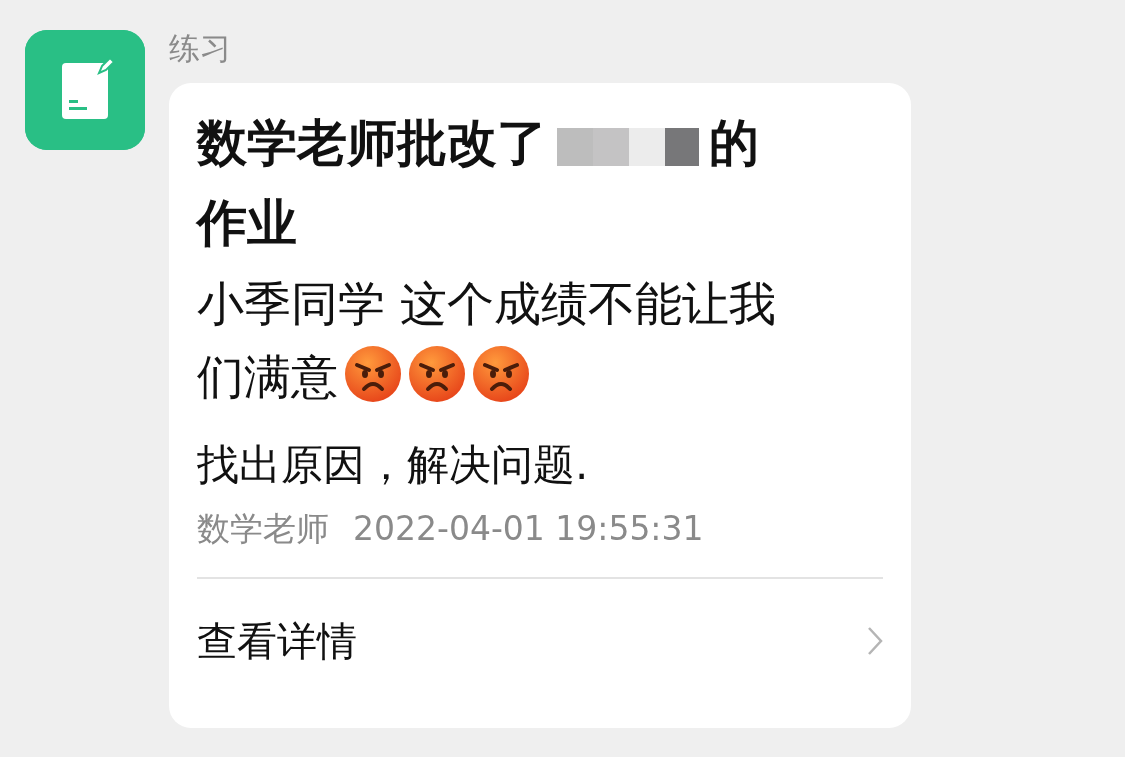 This screenshot has width=1125, height=757. What do you see at coordinates (734, 143) in the screenshot?
I see `title-text: 的` at bounding box center [734, 143].